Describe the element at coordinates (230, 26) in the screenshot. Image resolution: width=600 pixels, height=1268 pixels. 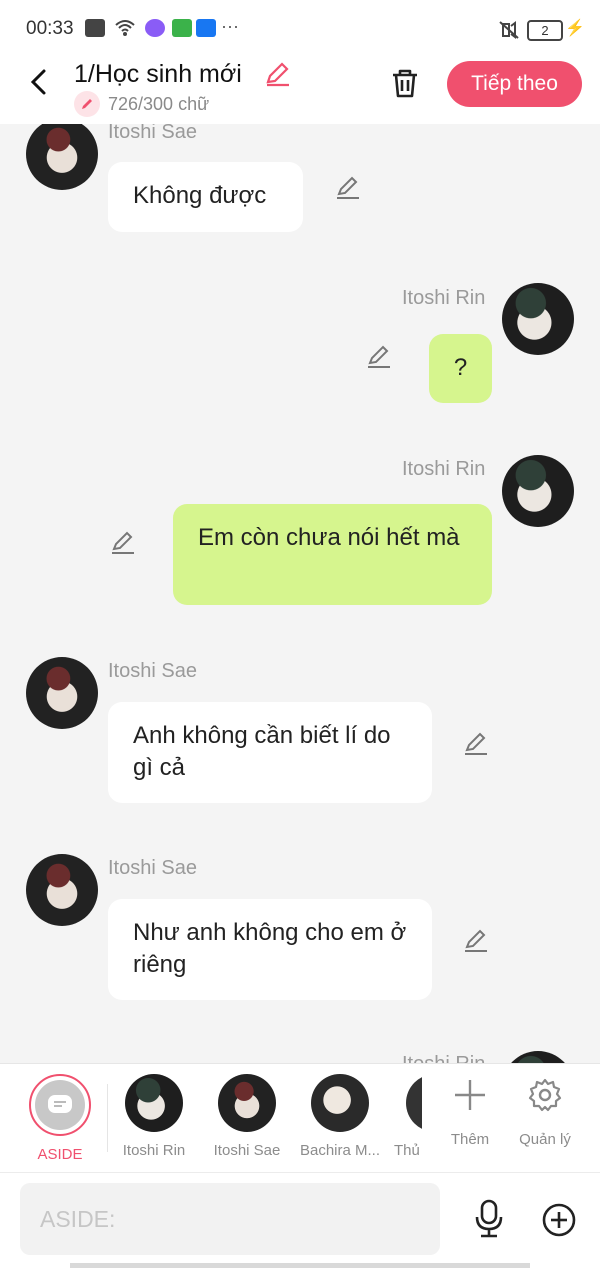
I see `more-notifications-icon: ···` at that location.